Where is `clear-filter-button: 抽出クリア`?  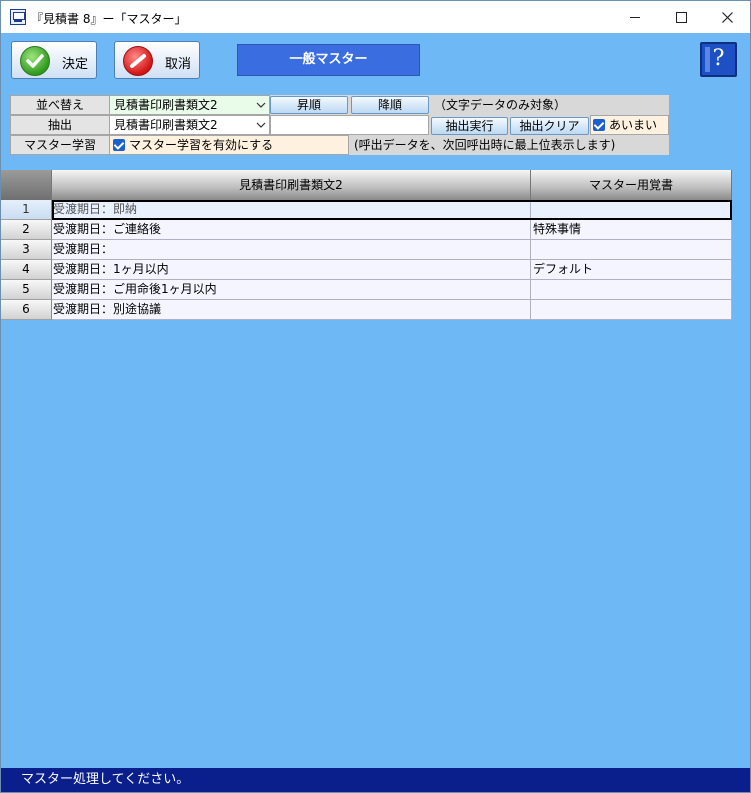
clear-filter-button: 抽出クリア is located at coordinates (549, 126).